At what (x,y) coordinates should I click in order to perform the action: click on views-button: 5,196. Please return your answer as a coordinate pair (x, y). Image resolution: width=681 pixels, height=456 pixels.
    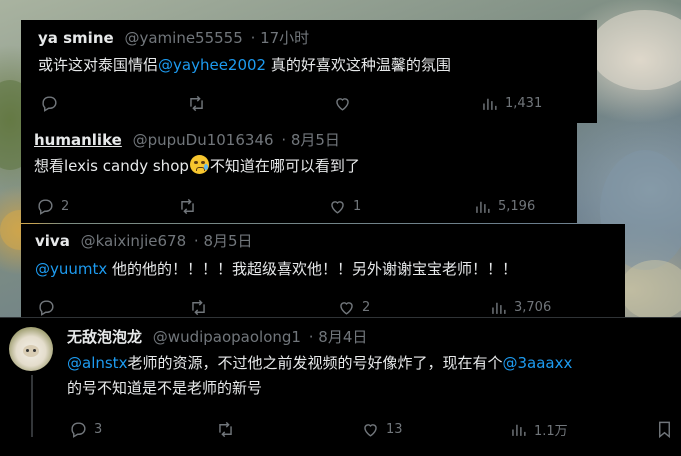
    Looking at the image, I should click on (504, 206).